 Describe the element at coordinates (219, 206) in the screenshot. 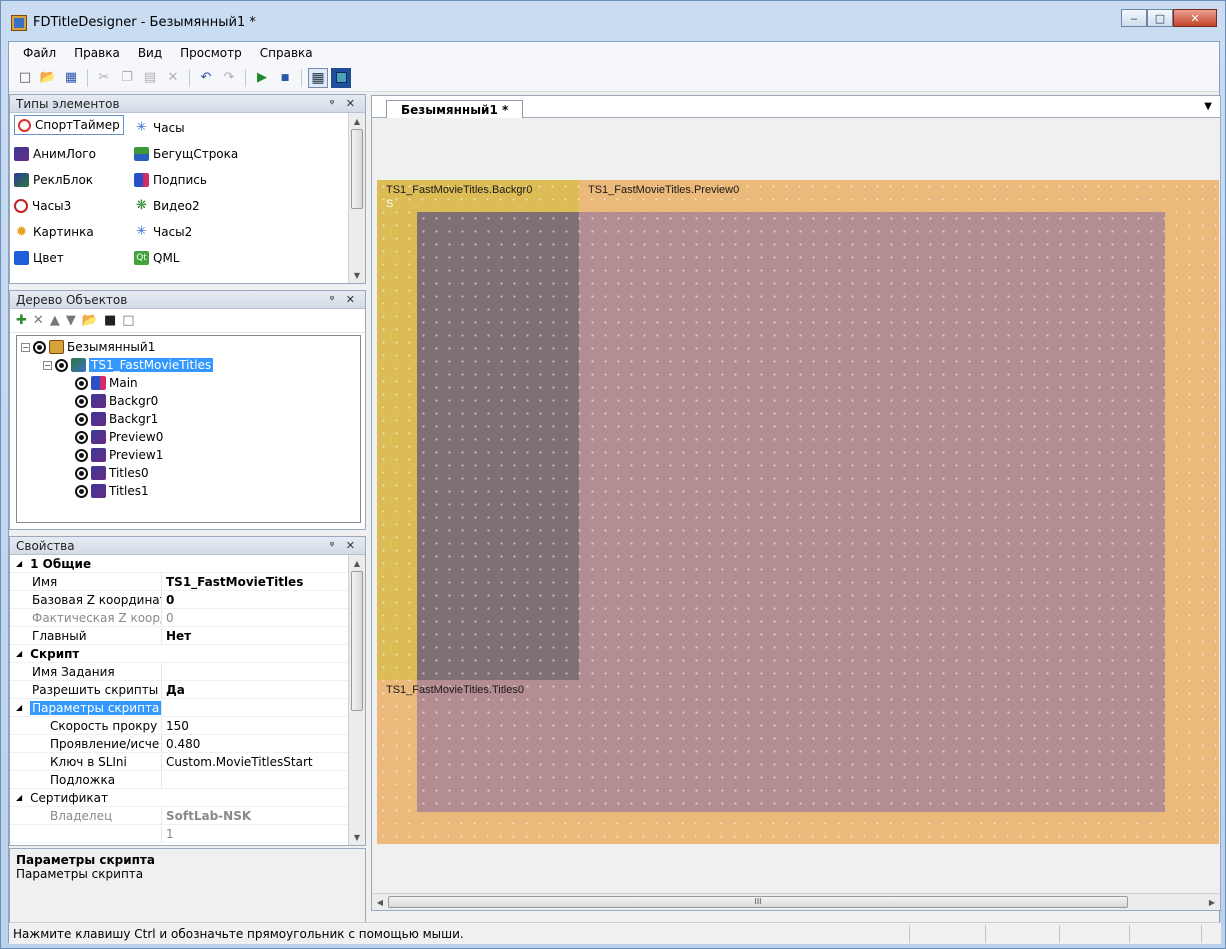

I see `type-item: ❋ Видео2` at that location.